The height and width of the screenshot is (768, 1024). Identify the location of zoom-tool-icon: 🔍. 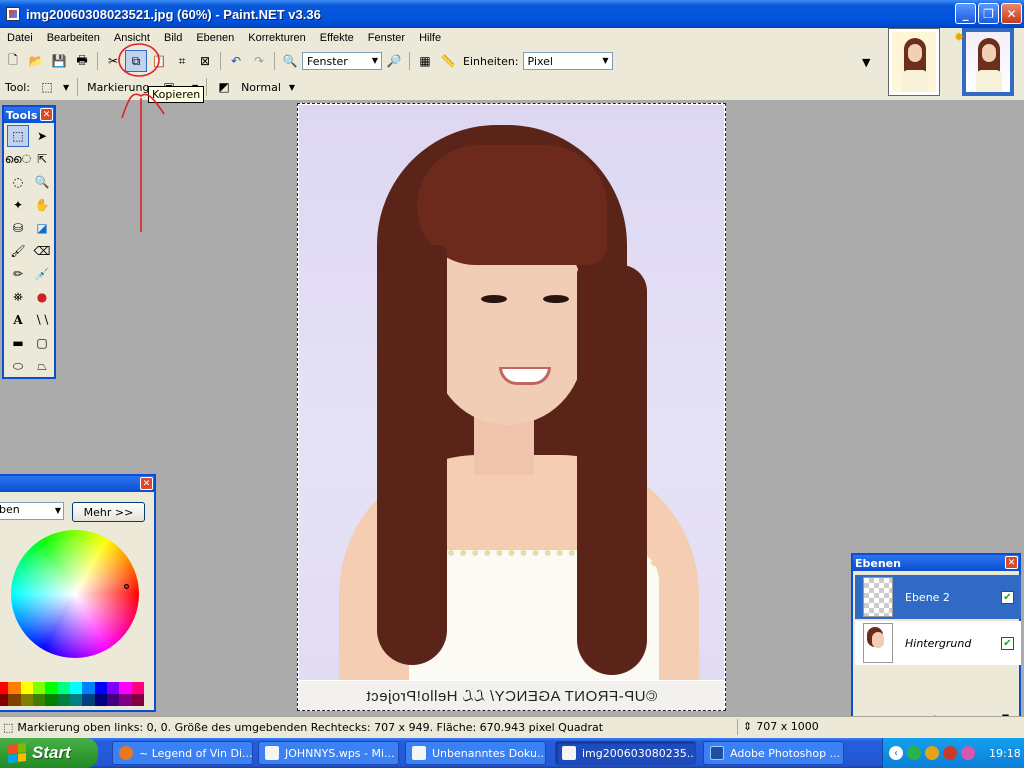
(42, 182).